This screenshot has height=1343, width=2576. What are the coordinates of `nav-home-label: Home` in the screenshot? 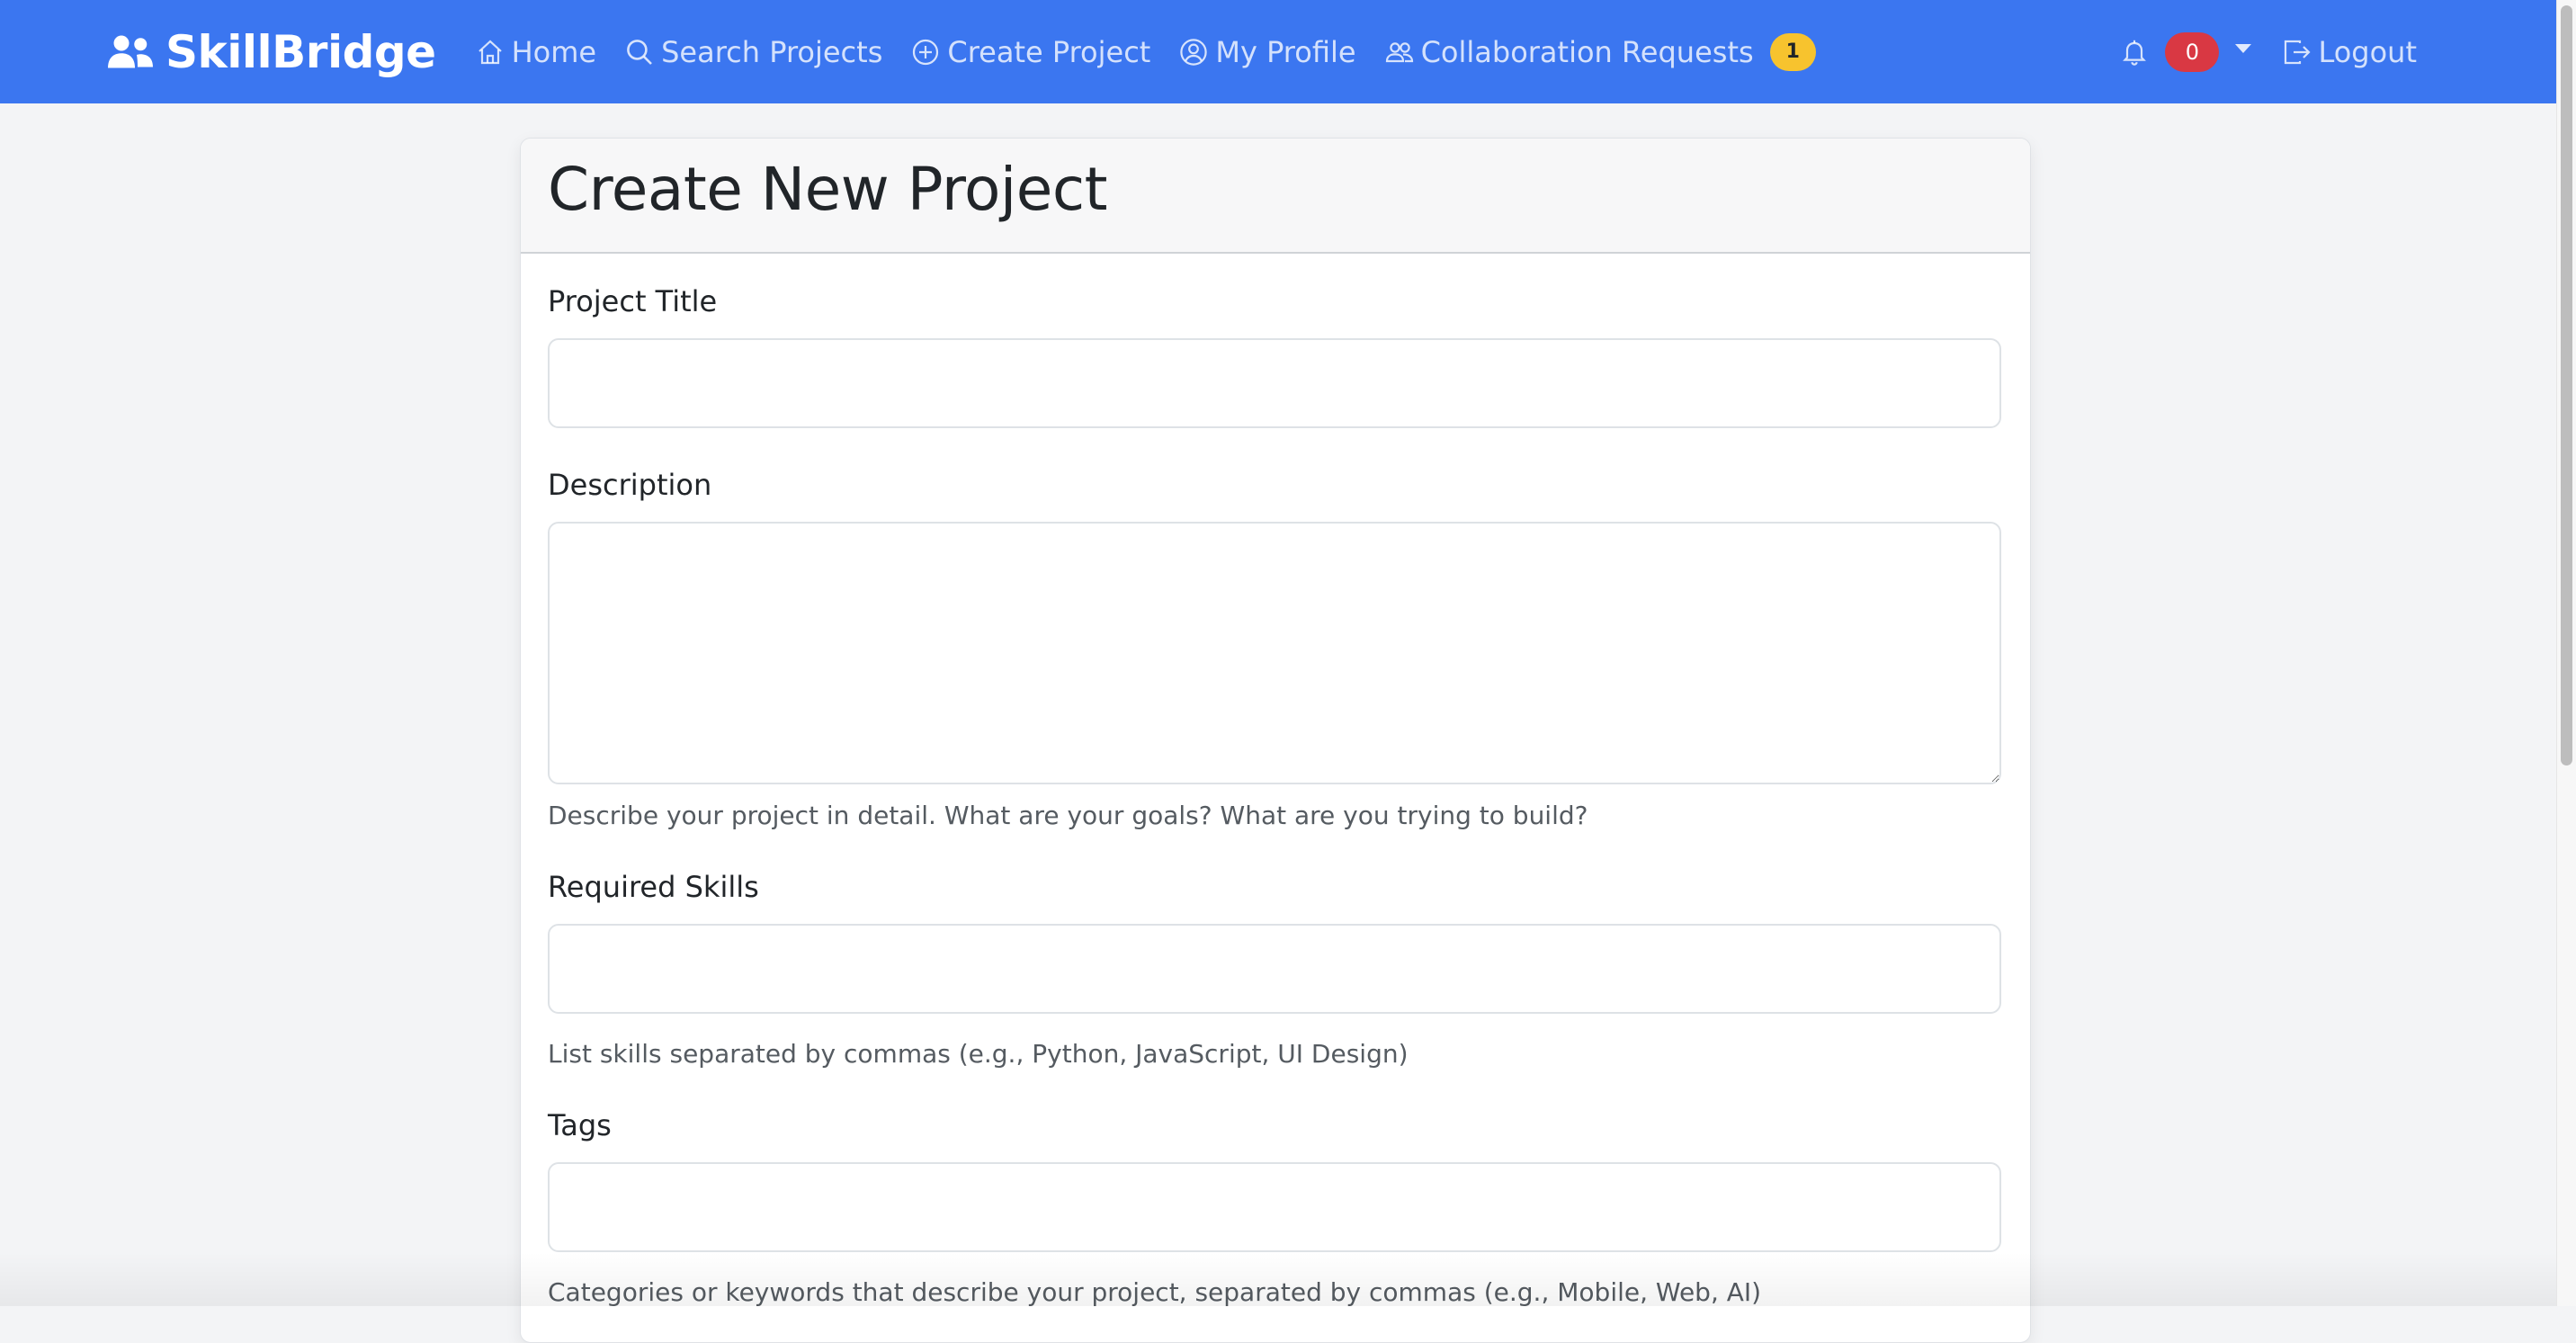 It's located at (554, 52).